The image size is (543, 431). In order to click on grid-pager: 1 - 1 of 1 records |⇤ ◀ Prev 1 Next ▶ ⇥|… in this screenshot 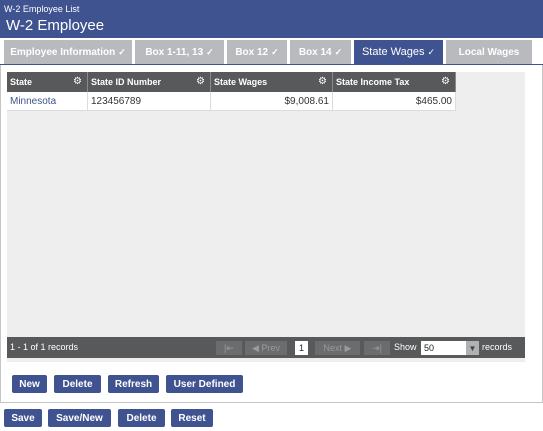, I will do `click(266, 347)`.